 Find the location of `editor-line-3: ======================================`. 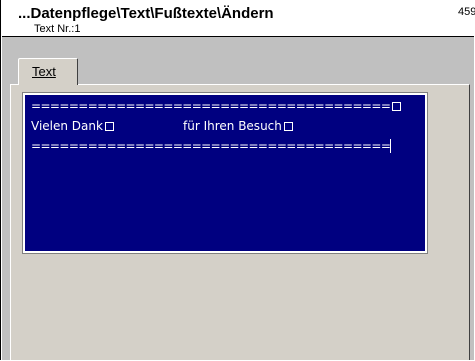

editor-line-3: ====================================== is located at coordinates (211, 146).